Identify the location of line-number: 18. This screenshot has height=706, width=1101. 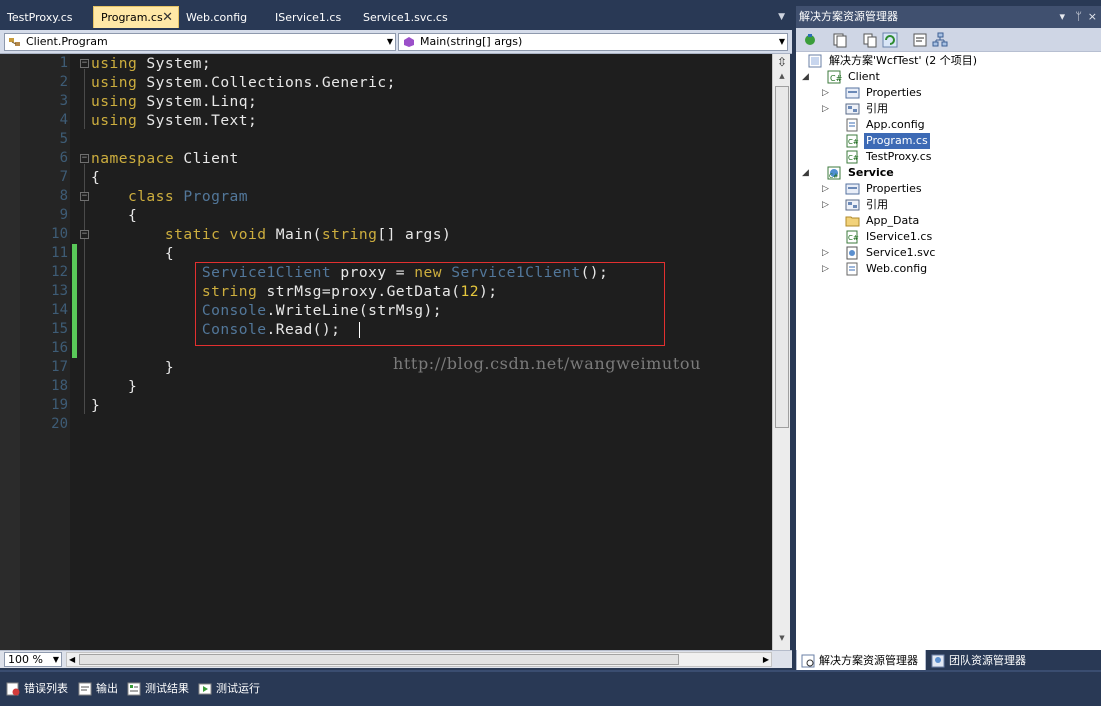
(59, 386).